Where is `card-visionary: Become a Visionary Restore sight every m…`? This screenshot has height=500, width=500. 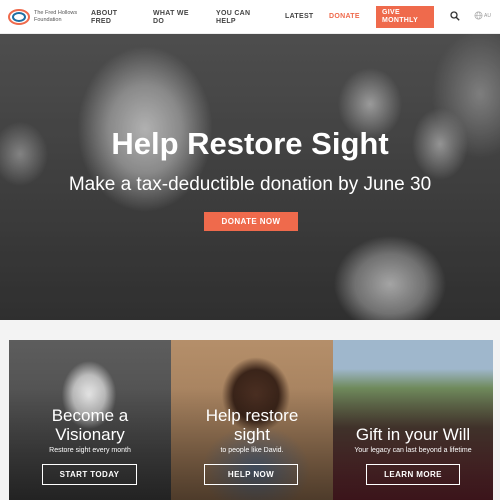
card-visionary: Become a Visionary Restore sight every m… is located at coordinates (90, 420).